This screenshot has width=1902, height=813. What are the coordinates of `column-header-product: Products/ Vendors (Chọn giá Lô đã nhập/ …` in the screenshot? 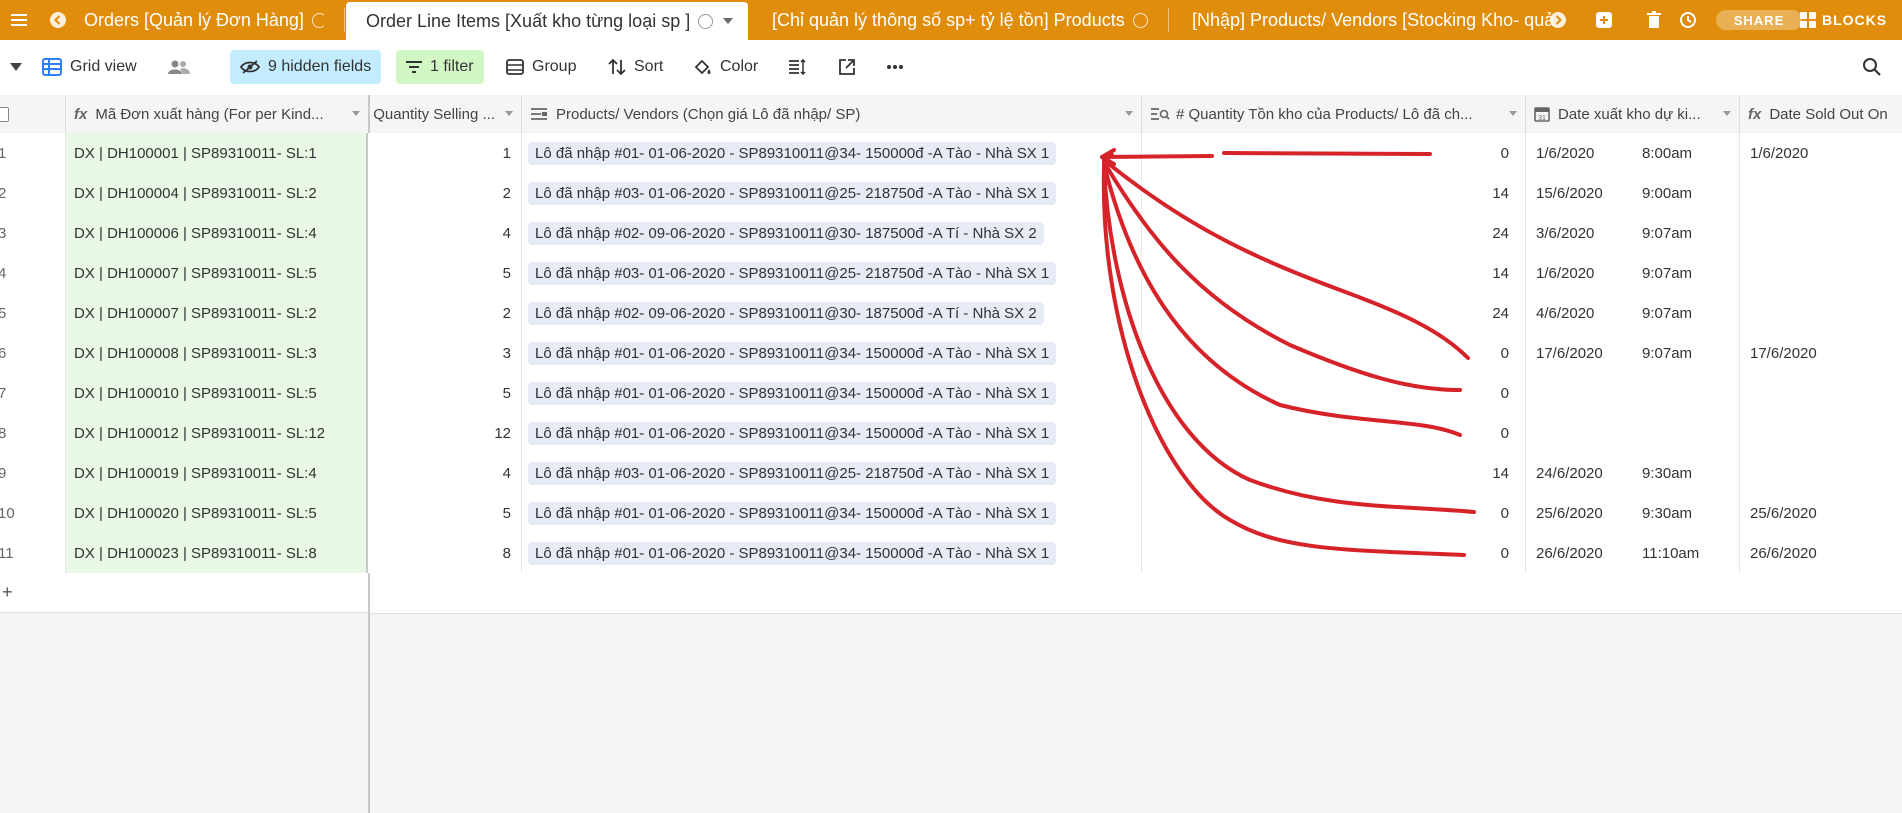 It's located at (832, 114).